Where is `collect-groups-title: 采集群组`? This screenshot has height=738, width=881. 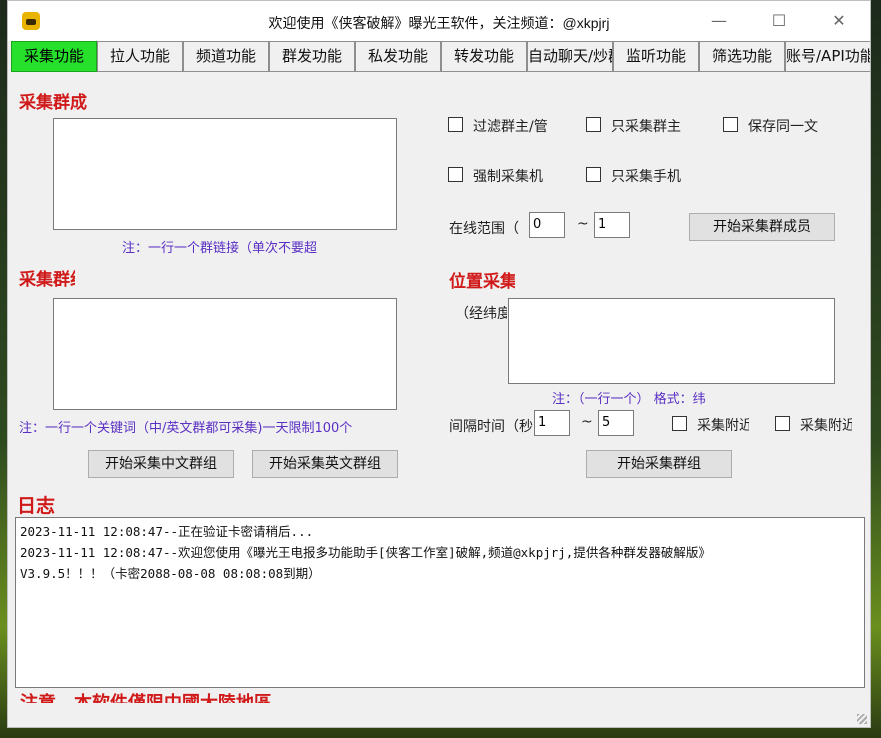
collect-groups-title: 采集群组 is located at coordinates (47, 280).